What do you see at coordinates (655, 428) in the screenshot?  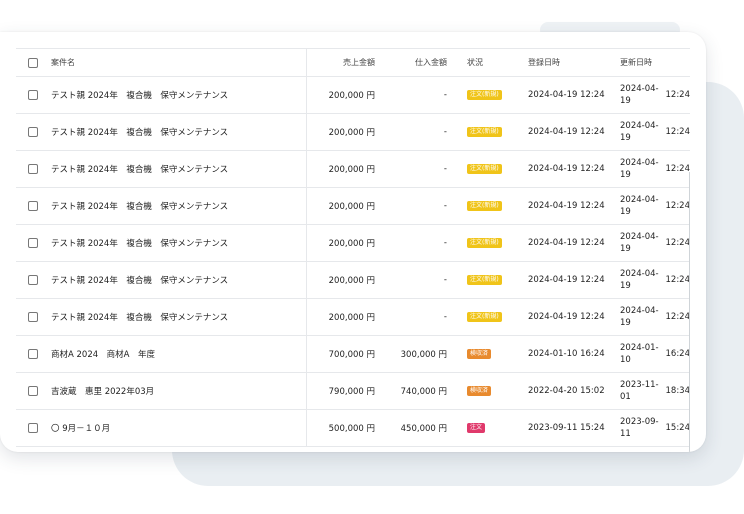 I see `updated-datetime: 2023-09-11 15:24` at bounding box center [655, 428].